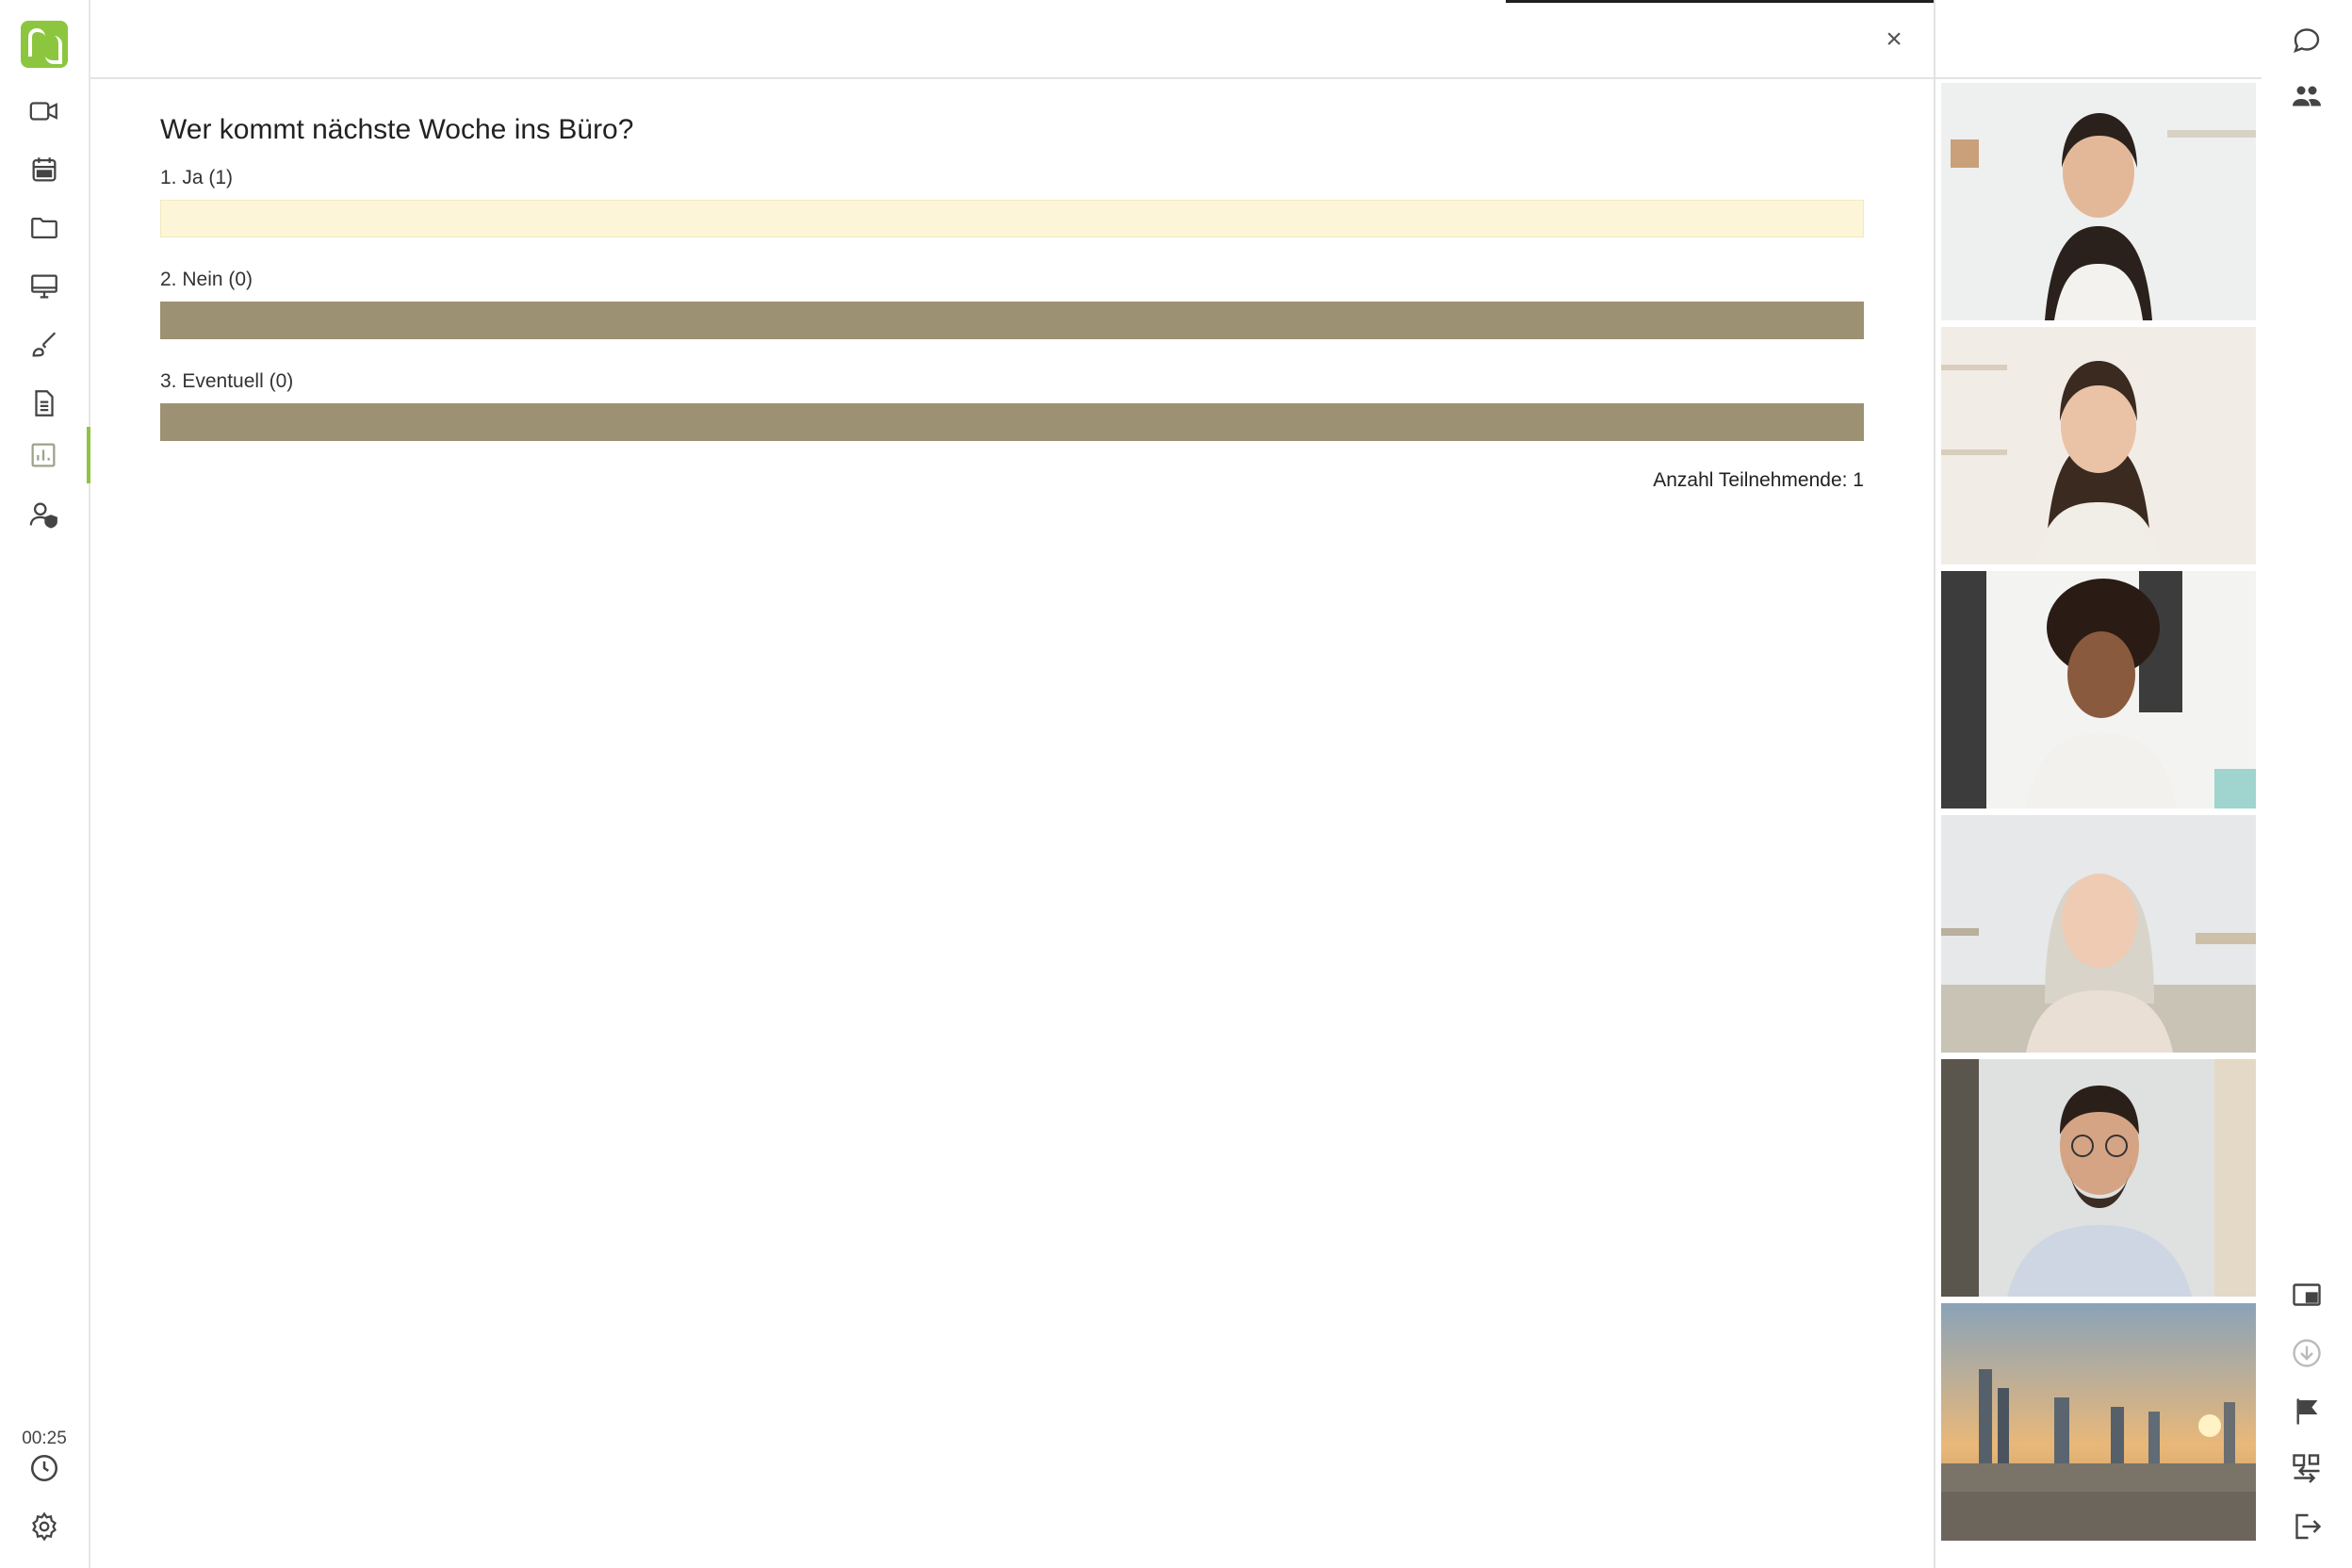 The width and height of the screenshot is (2352, 1568). Describe the element at coordinates (2098, 934) in the screenshot. I see `participant-4-video` at that location.